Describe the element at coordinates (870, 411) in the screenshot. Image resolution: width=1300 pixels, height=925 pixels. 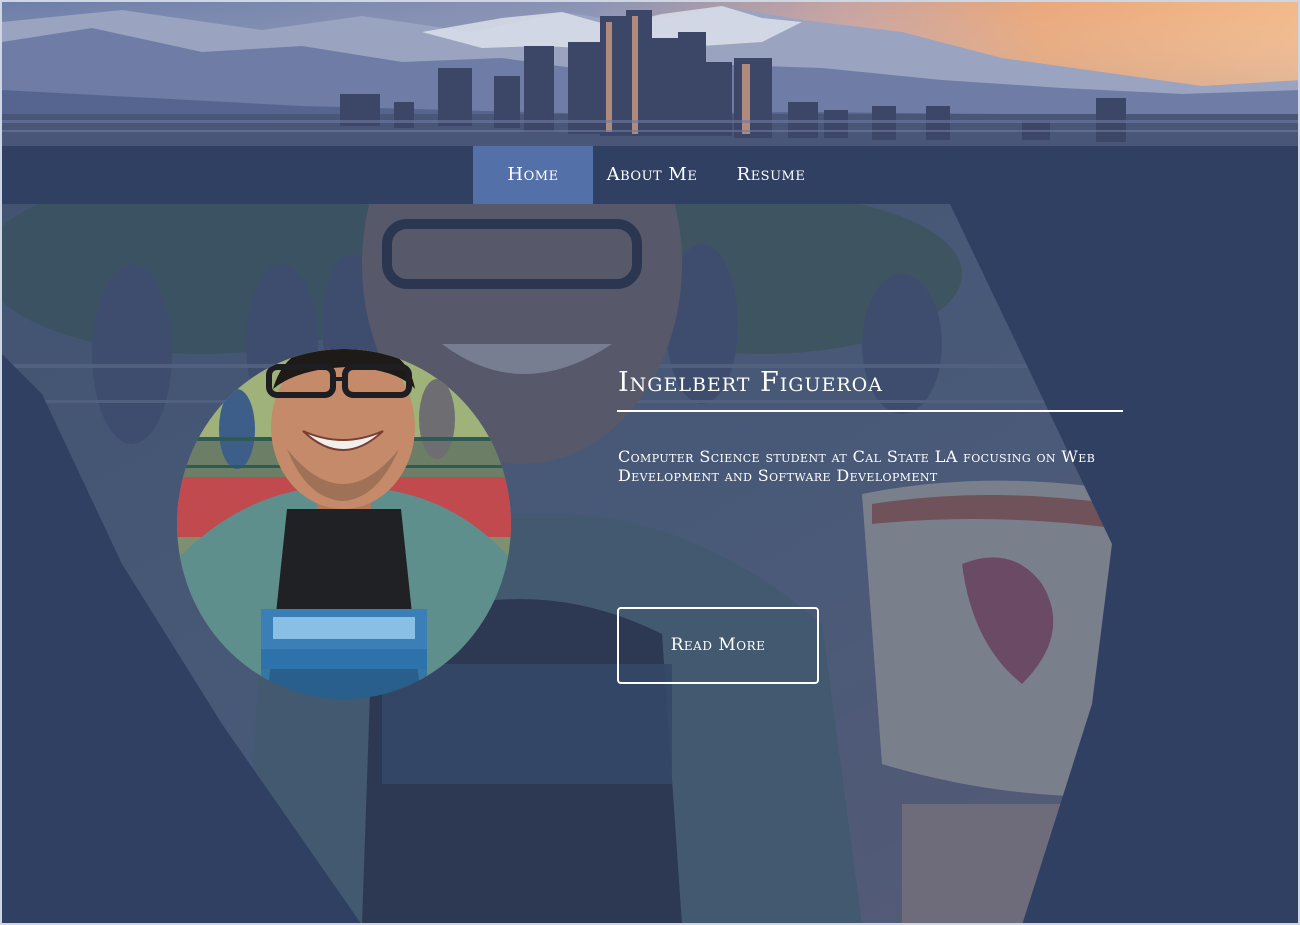
I see `name-divider` at that location.